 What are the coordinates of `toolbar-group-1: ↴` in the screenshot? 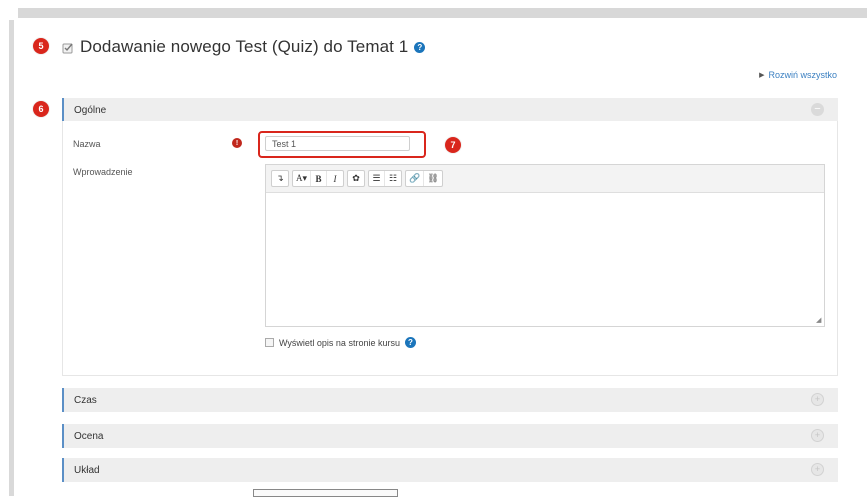 It's located at (280, 178).